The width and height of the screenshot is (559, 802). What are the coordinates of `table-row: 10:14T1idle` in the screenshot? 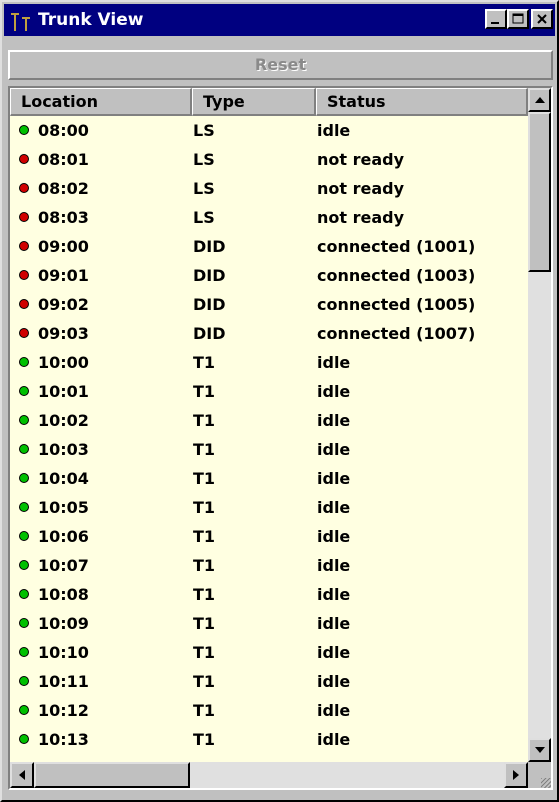 It's located at (269, 758).